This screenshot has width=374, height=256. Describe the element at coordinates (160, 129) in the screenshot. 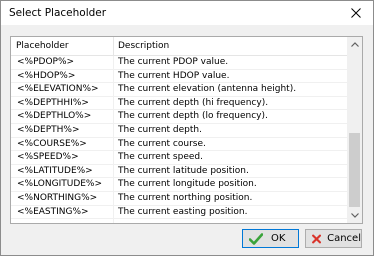

I see `description-cell: The current depth.` at that location.